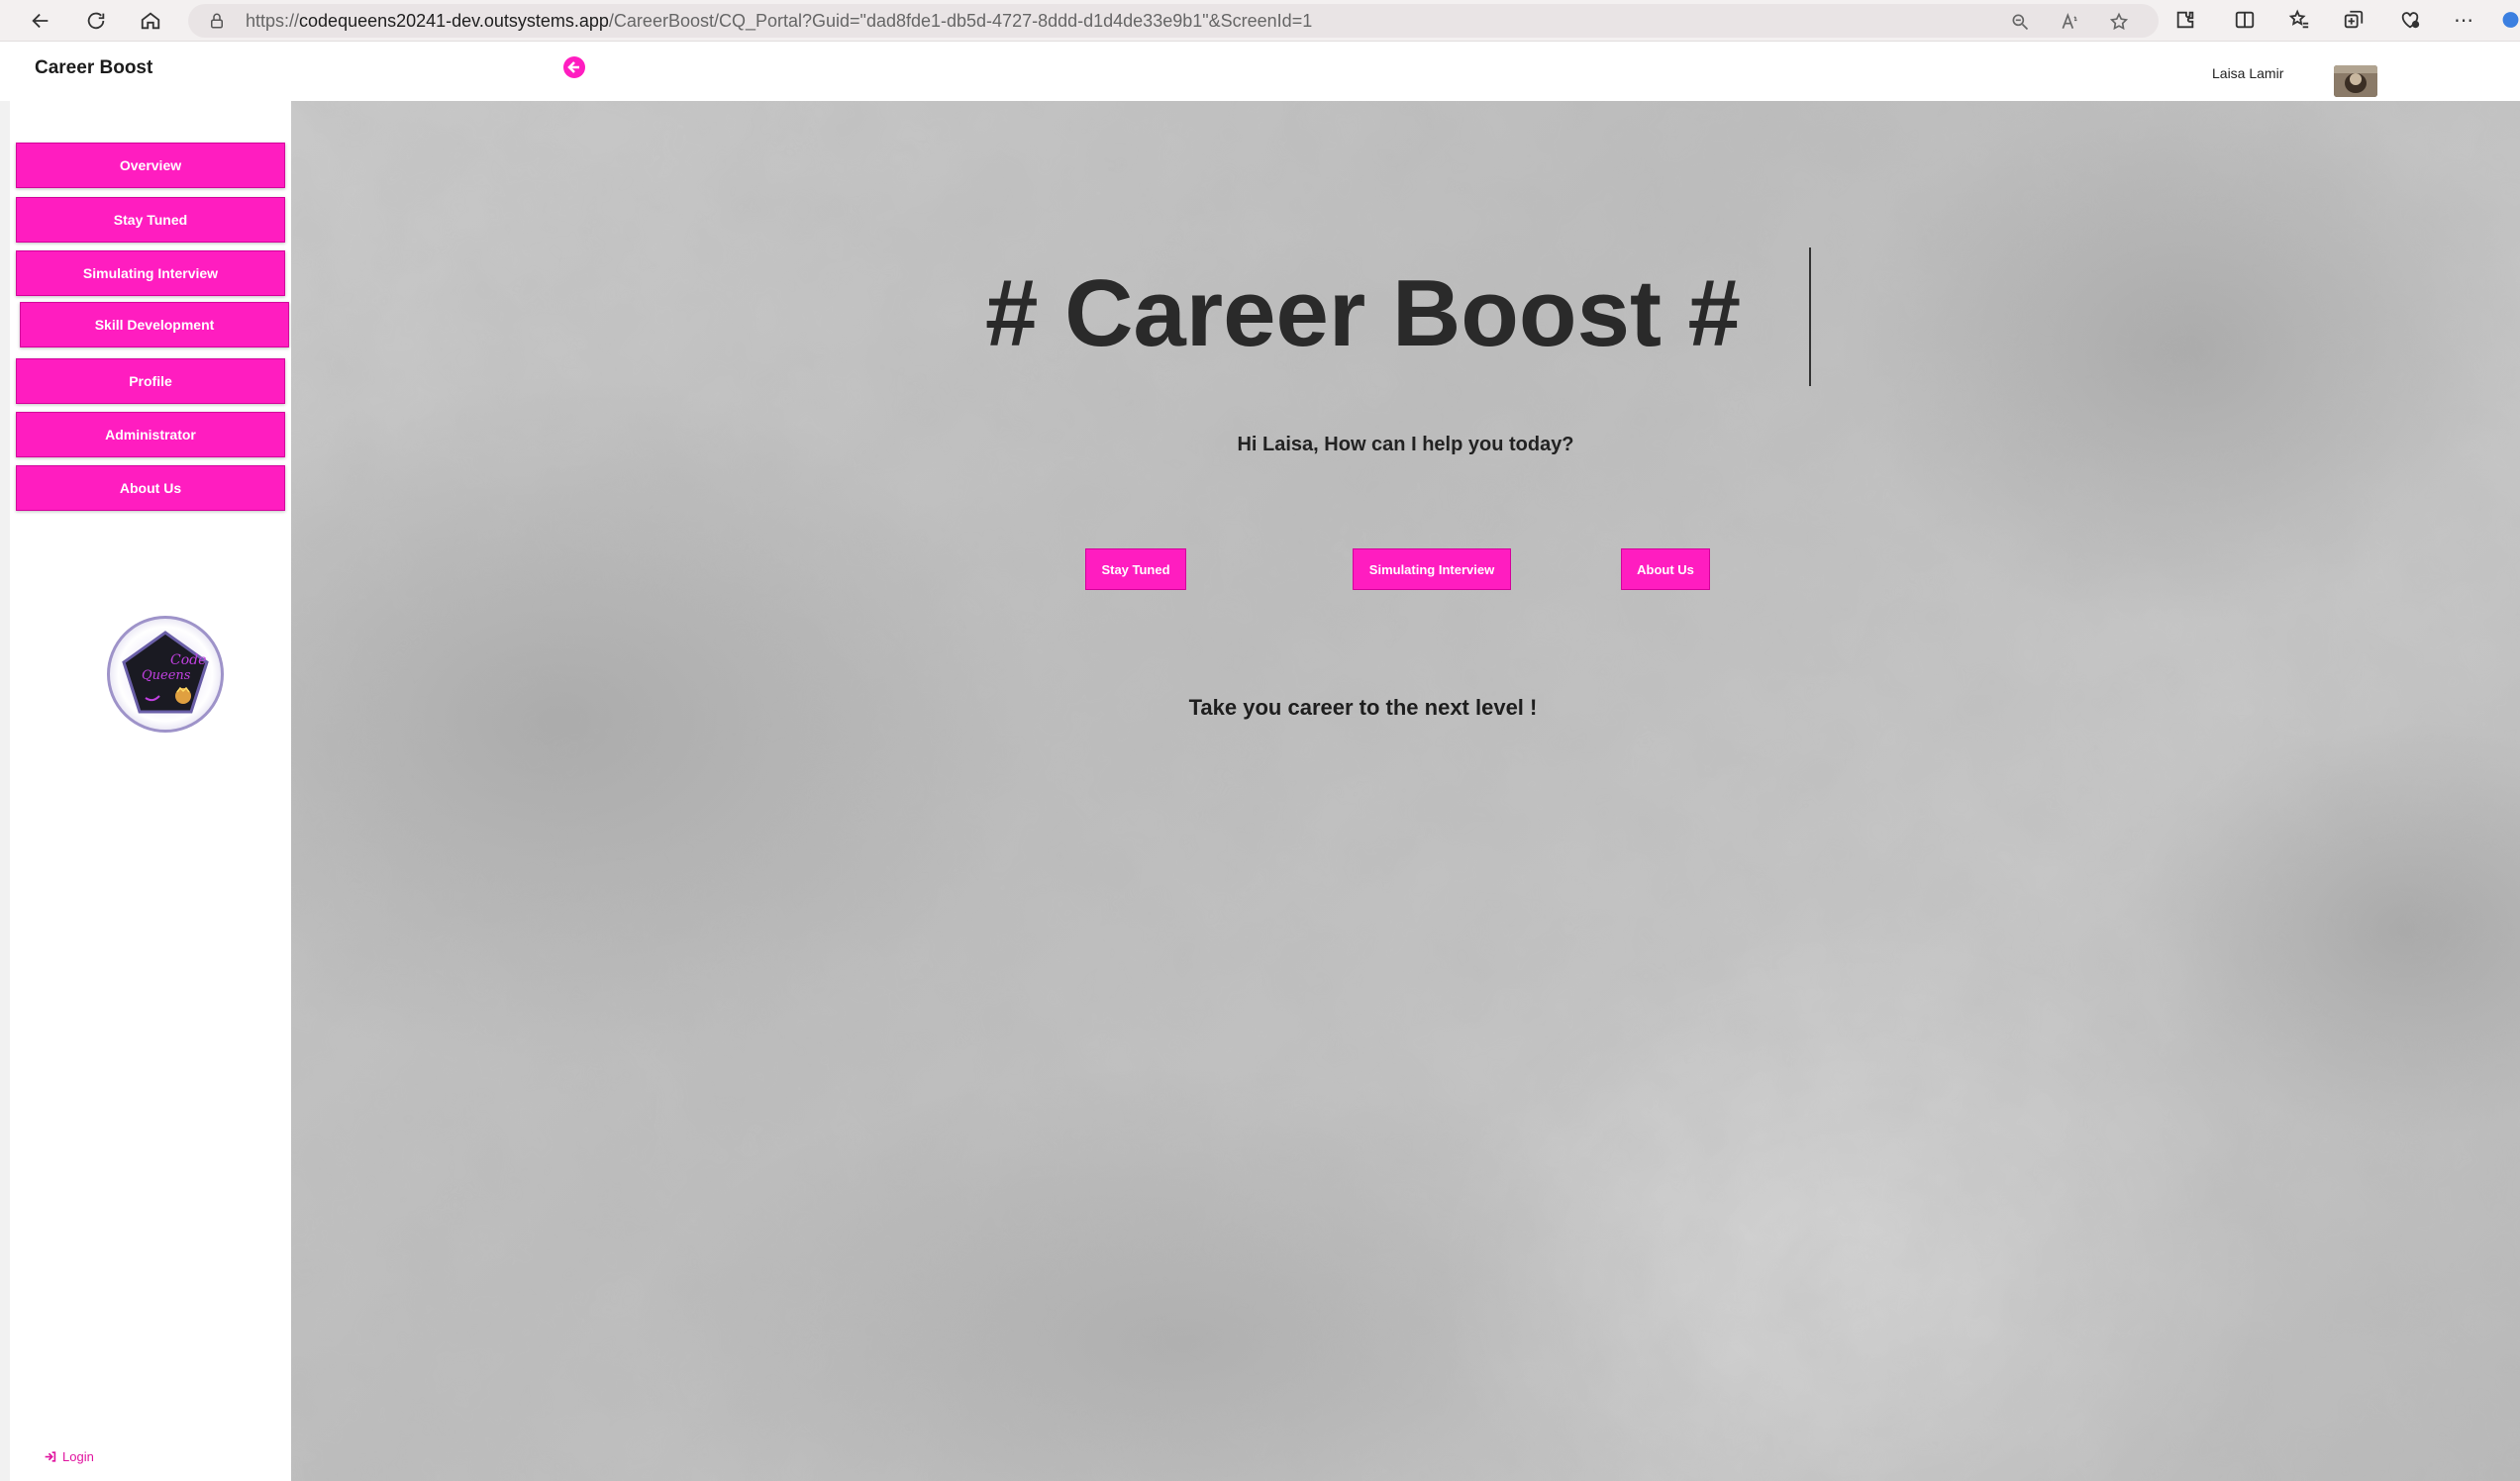  Describe the element at coordinates (150, 488) in the screenshot. I see `sidebar-item-about-us: About Us` at that location.